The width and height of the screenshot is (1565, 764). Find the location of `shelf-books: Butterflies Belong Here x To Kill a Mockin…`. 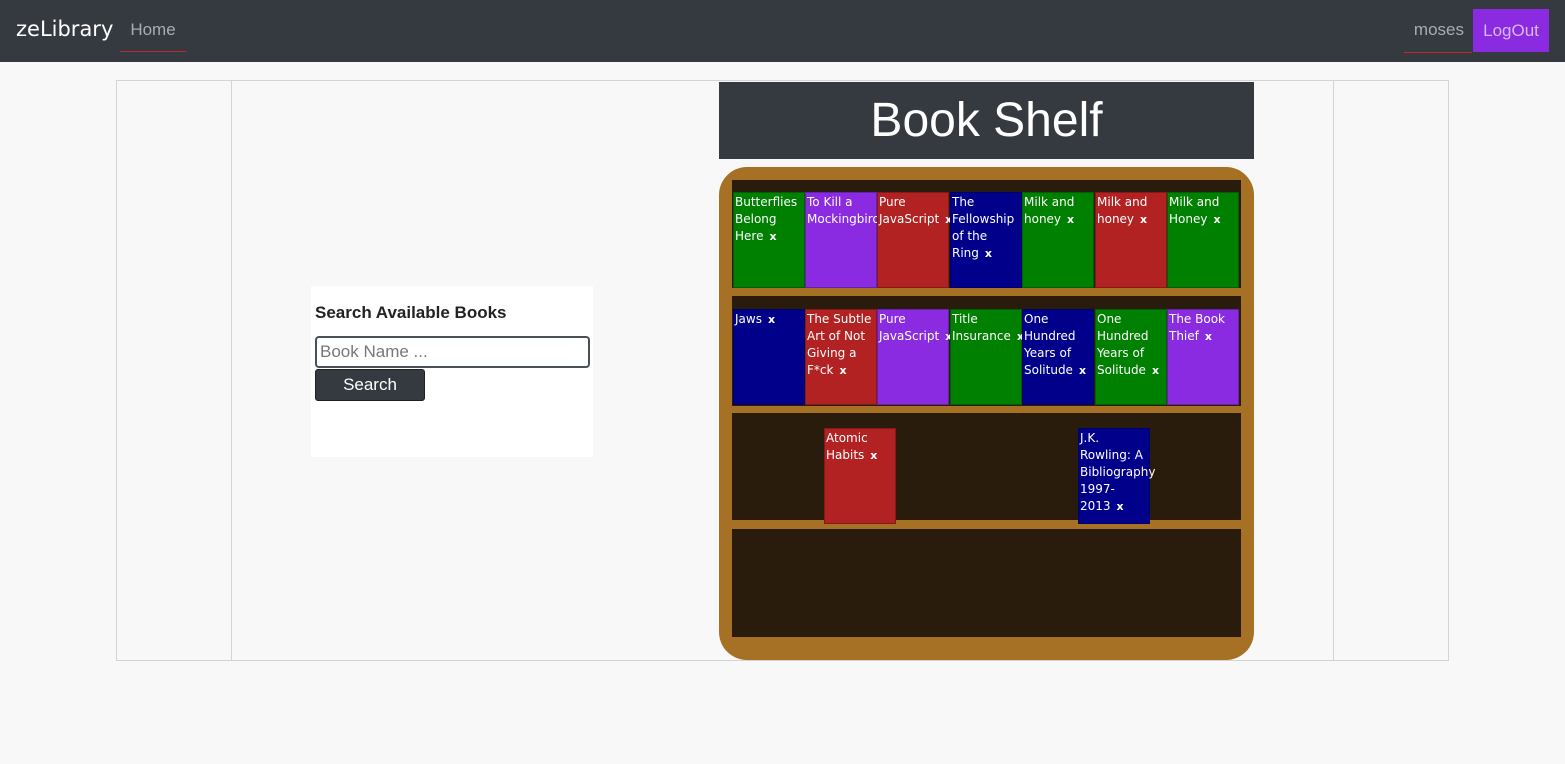

shelf-books: Butterflies Belong Here x To Kill a Mockin… is located at coordinates (986, 234).